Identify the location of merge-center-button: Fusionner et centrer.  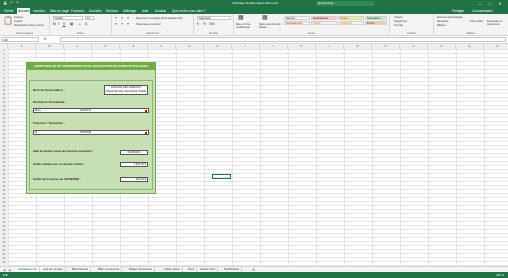
(148, 24).